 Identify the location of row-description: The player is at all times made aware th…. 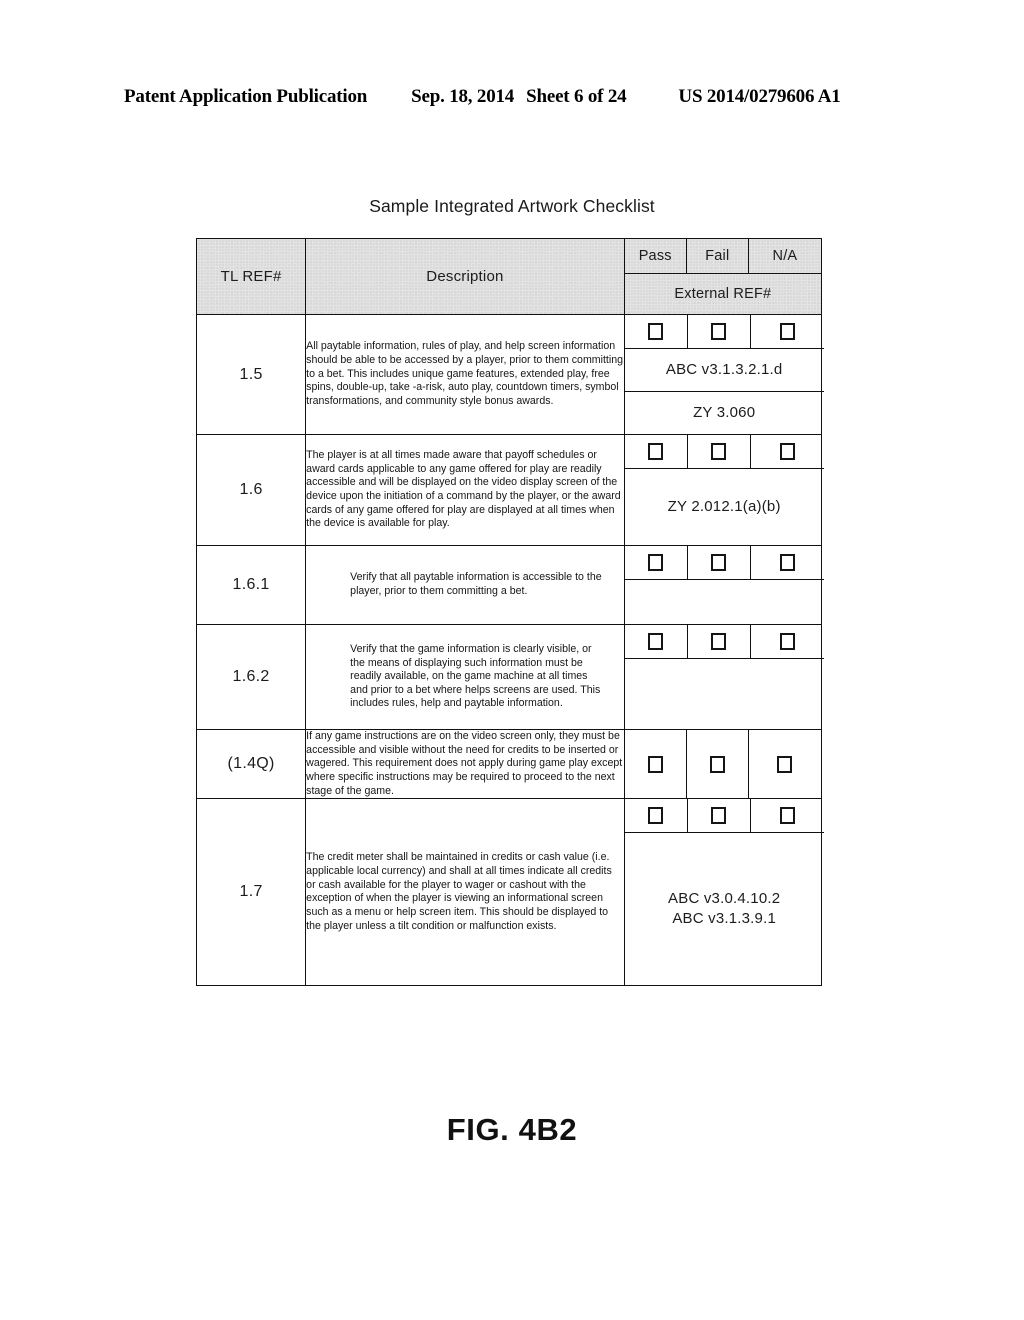
(465, 490).